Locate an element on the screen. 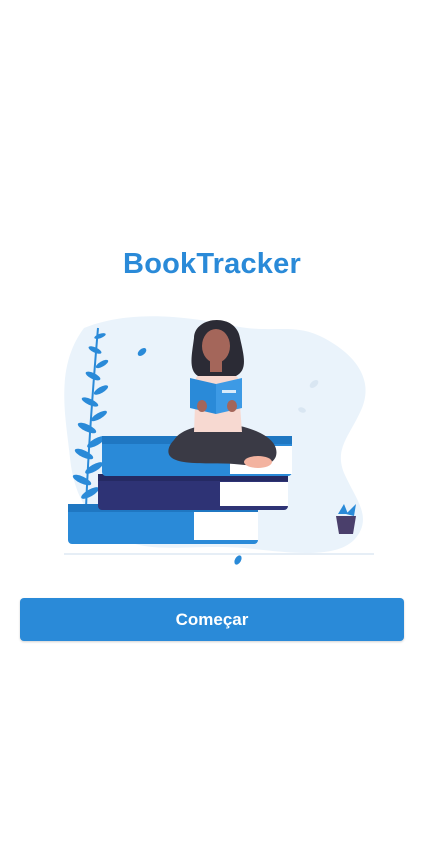  start-button: Começar is located at coordinates (212, 619).